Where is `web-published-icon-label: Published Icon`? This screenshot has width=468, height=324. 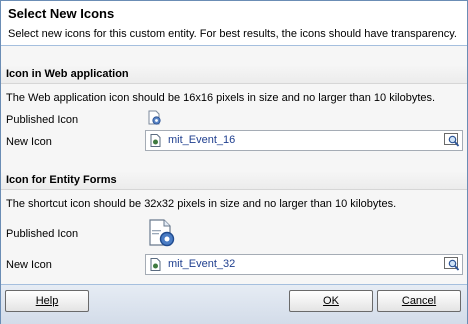 web-published-icon-label: Published Icon is located at coordinates (42, 120).